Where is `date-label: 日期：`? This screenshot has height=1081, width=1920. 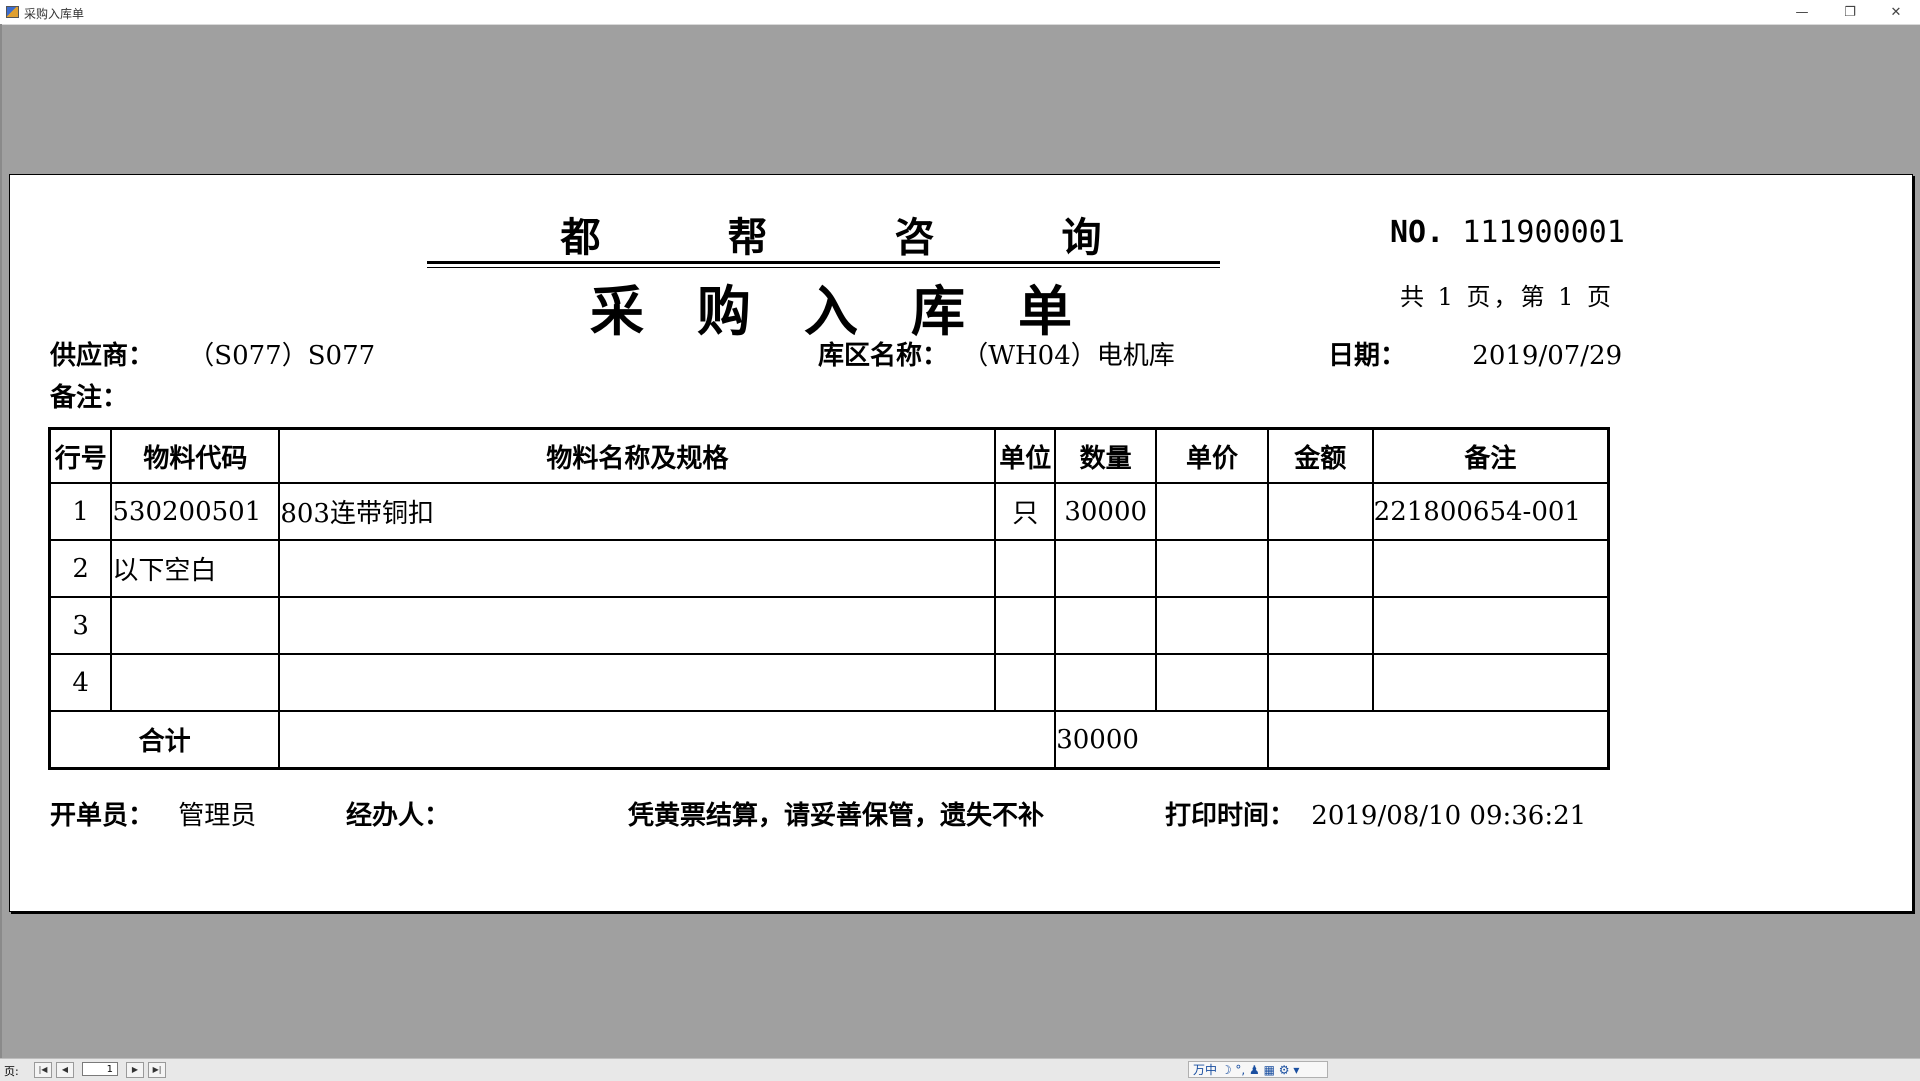 date-label: 日期： is located at coordinates (1367, 356).